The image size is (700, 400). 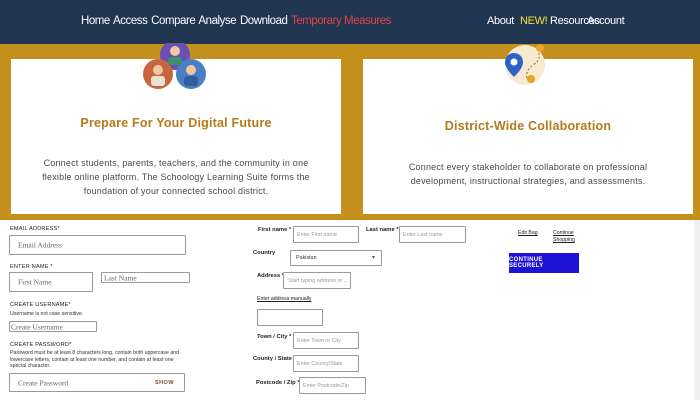 I want to click on edit-bag-link: Edit Bag, so click(x=528, y=233).